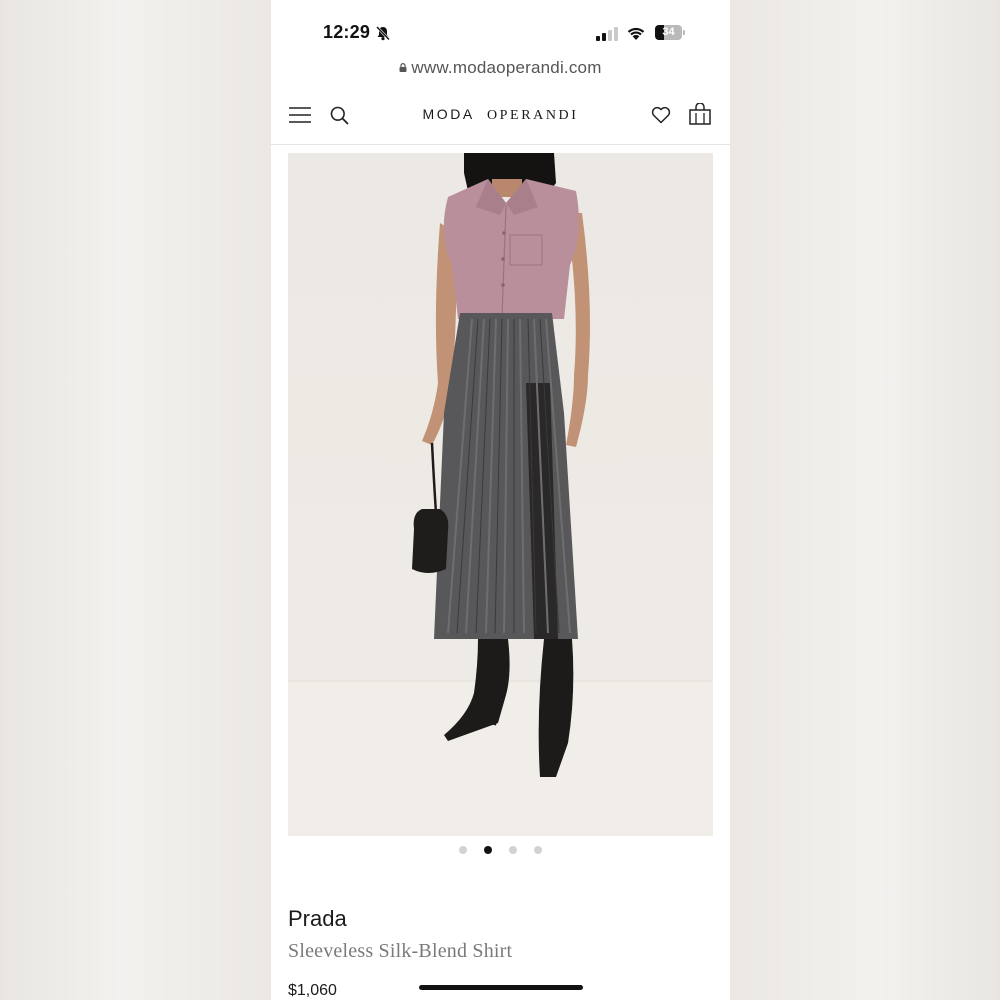 Image resolution: width=1000 pixels, height=1000 pixels. I want to click on heart-icon, so click(661, 115).